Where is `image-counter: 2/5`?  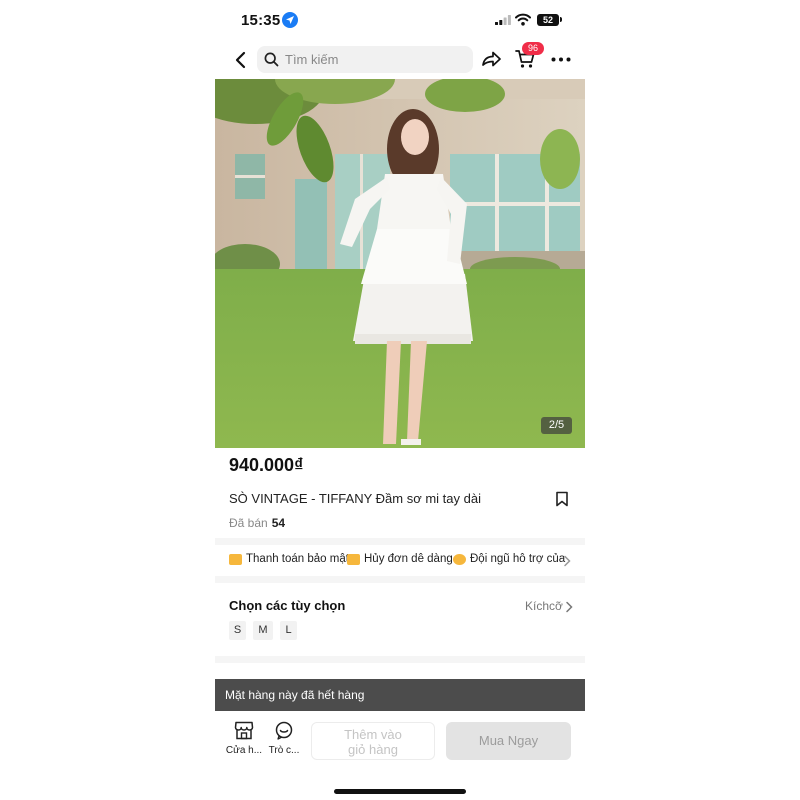
image-counter: 2/5 is located at coordinates (556, 425).